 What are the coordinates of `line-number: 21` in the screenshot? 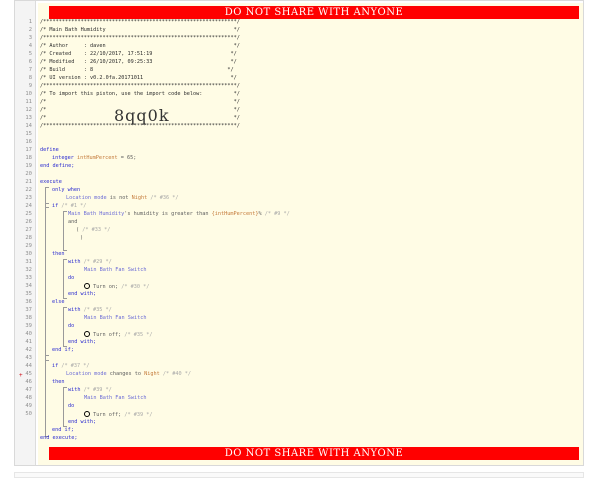 It's located at (28, 182).